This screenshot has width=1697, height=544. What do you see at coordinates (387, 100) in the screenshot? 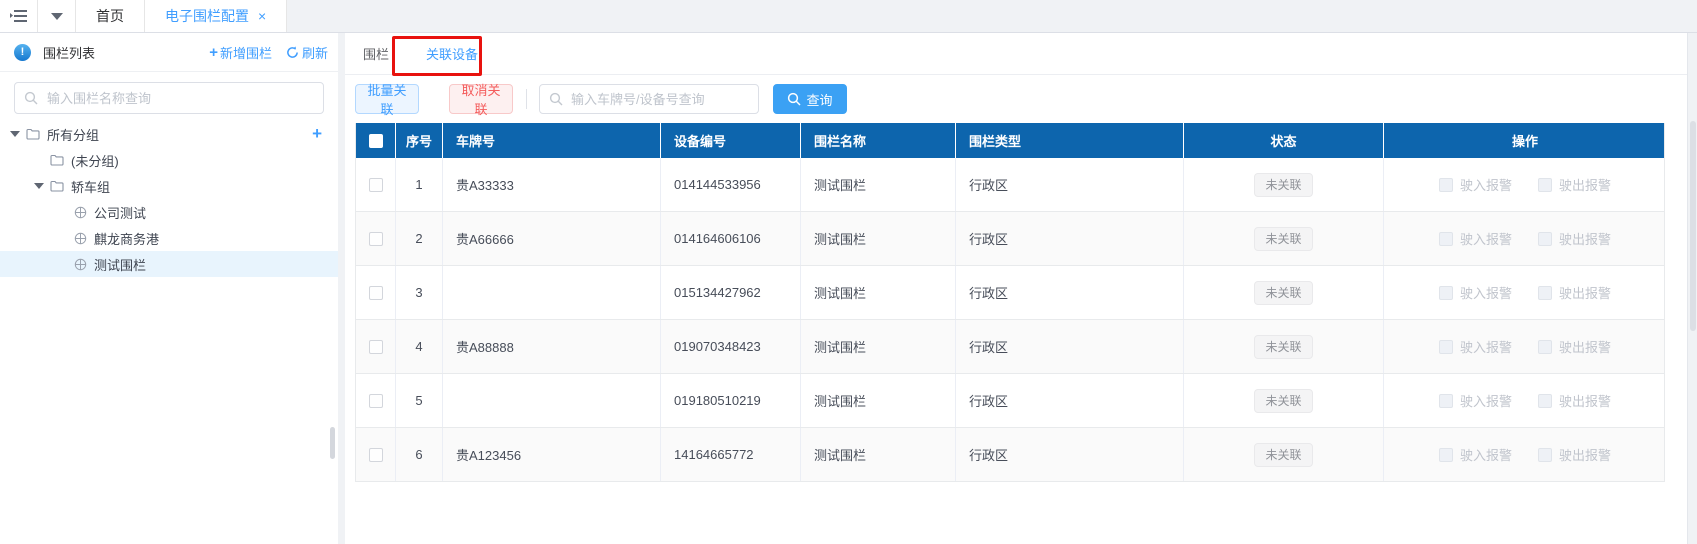
I see `batch-link-button: 批量关联` at bounding box center [387, 100].